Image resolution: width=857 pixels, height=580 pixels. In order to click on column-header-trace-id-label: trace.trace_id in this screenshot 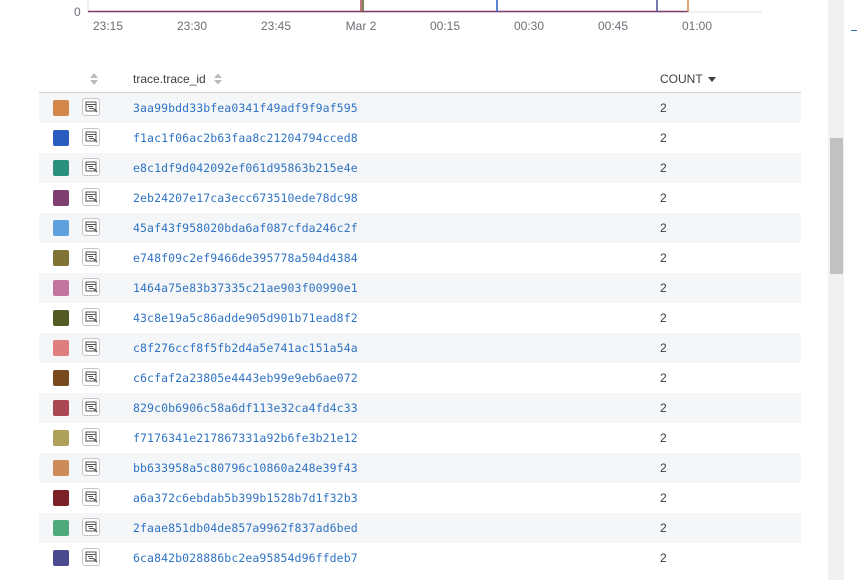, I will do `click(169, 79)`.